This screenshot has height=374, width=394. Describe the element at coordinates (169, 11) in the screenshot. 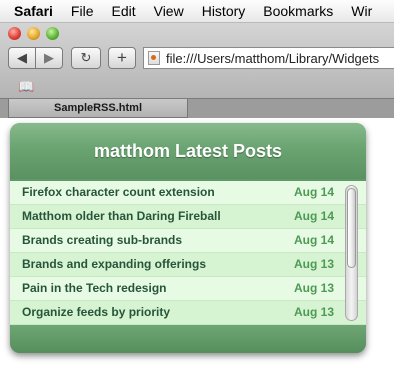

I see `menu-view: View` at that location.